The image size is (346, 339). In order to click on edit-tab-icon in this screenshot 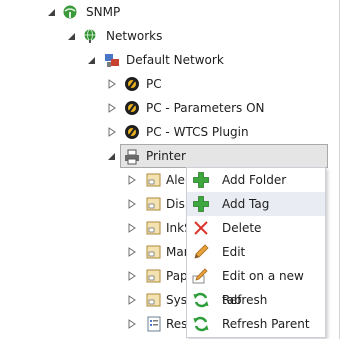, I will do `click(201, 276)`.